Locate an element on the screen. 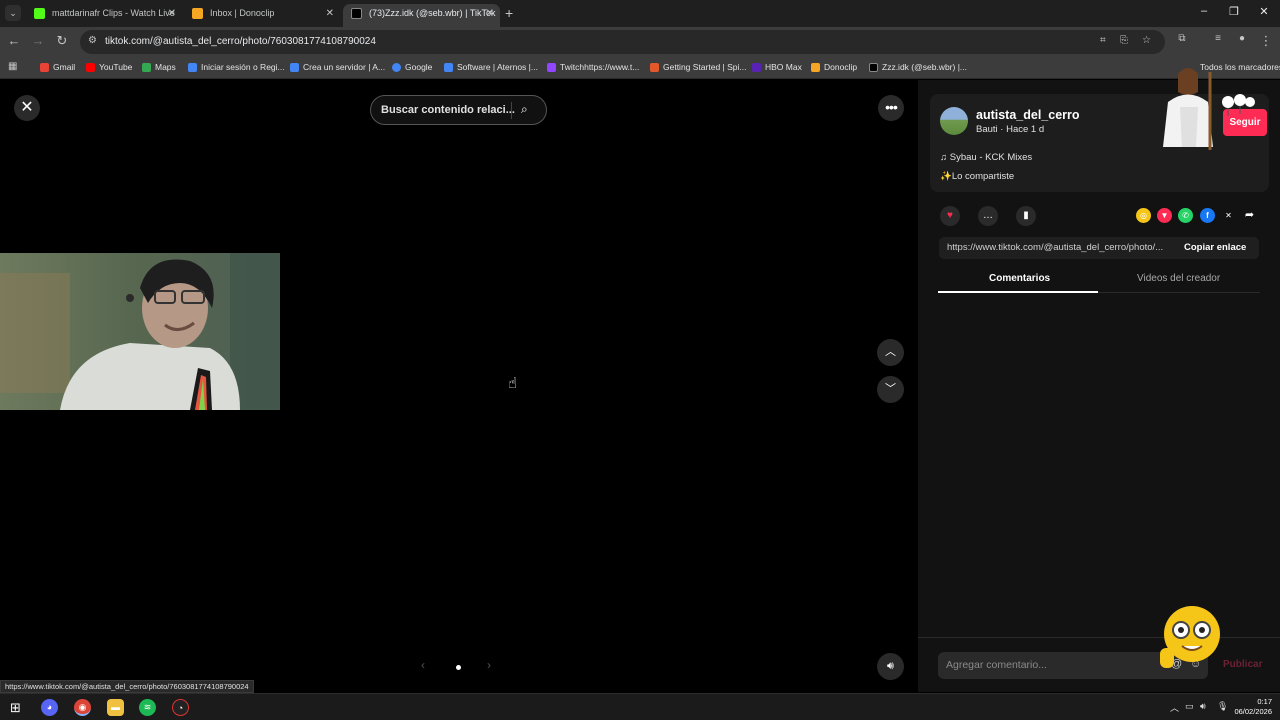 This screenshot has width=1280, height=720. window-close-icon: ✕ is located at coordinates (1264, 11).